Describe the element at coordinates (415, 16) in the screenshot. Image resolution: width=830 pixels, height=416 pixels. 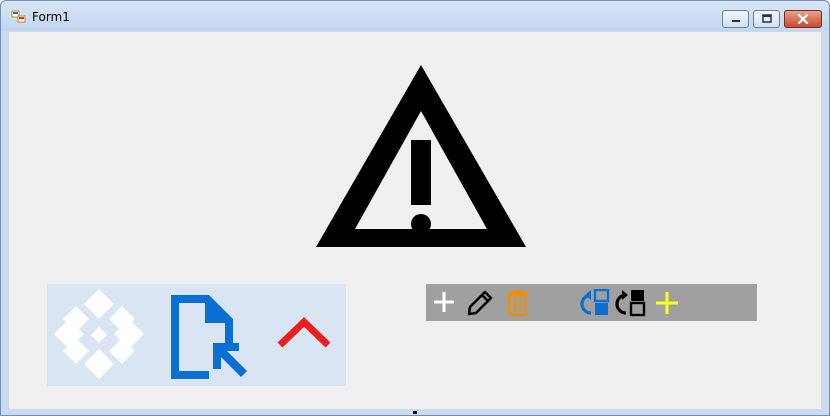
I see `title-bar: Form1` at that location.